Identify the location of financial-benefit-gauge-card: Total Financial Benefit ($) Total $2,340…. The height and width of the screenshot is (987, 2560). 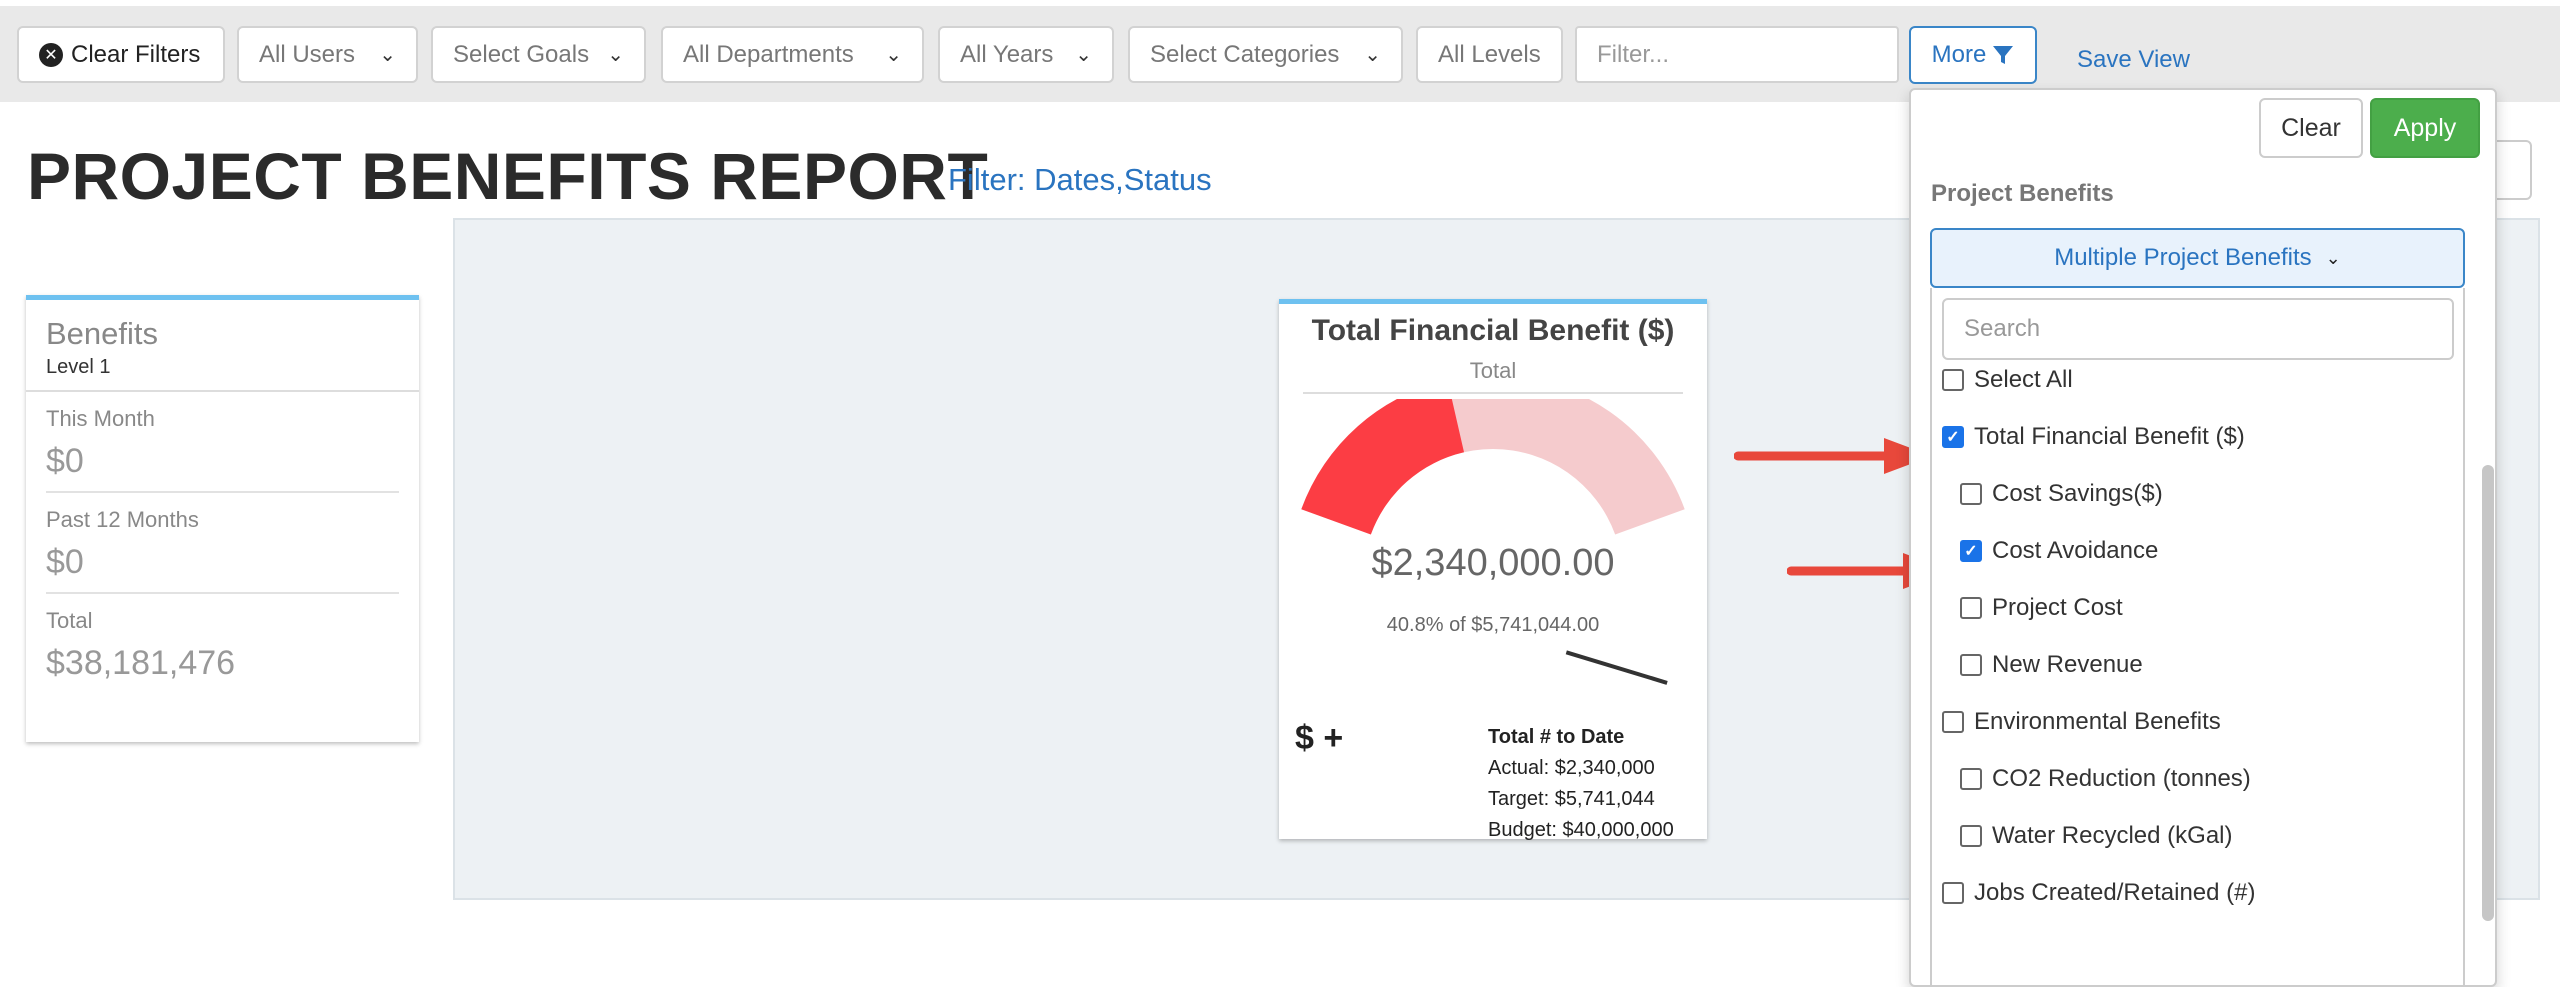
(1493, 570).